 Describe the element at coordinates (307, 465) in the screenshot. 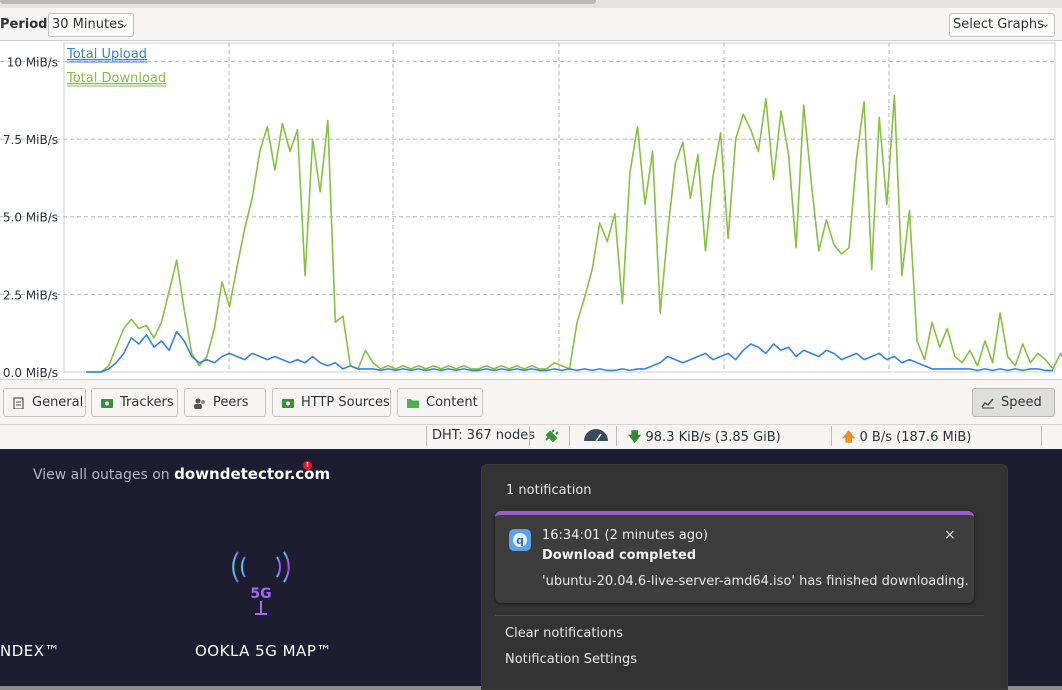

I see `downdetector-alert-icon: !` at that location.